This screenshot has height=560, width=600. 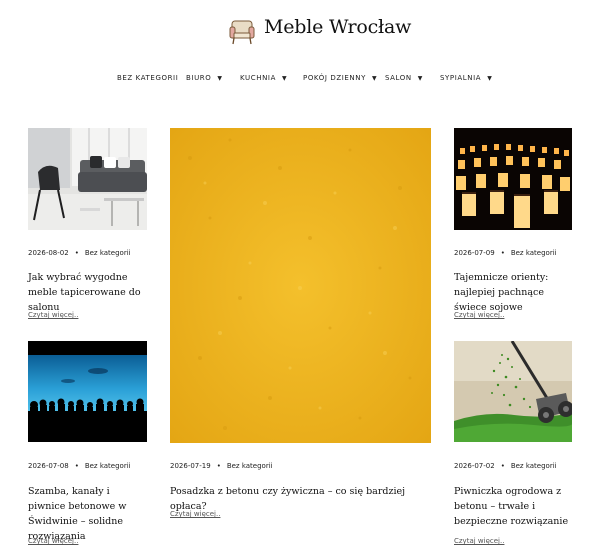 What do you see at coordinates (474, 253) in the screenshot?
I see `post-date: 2026-07-09` at bounding box center [474, 253].